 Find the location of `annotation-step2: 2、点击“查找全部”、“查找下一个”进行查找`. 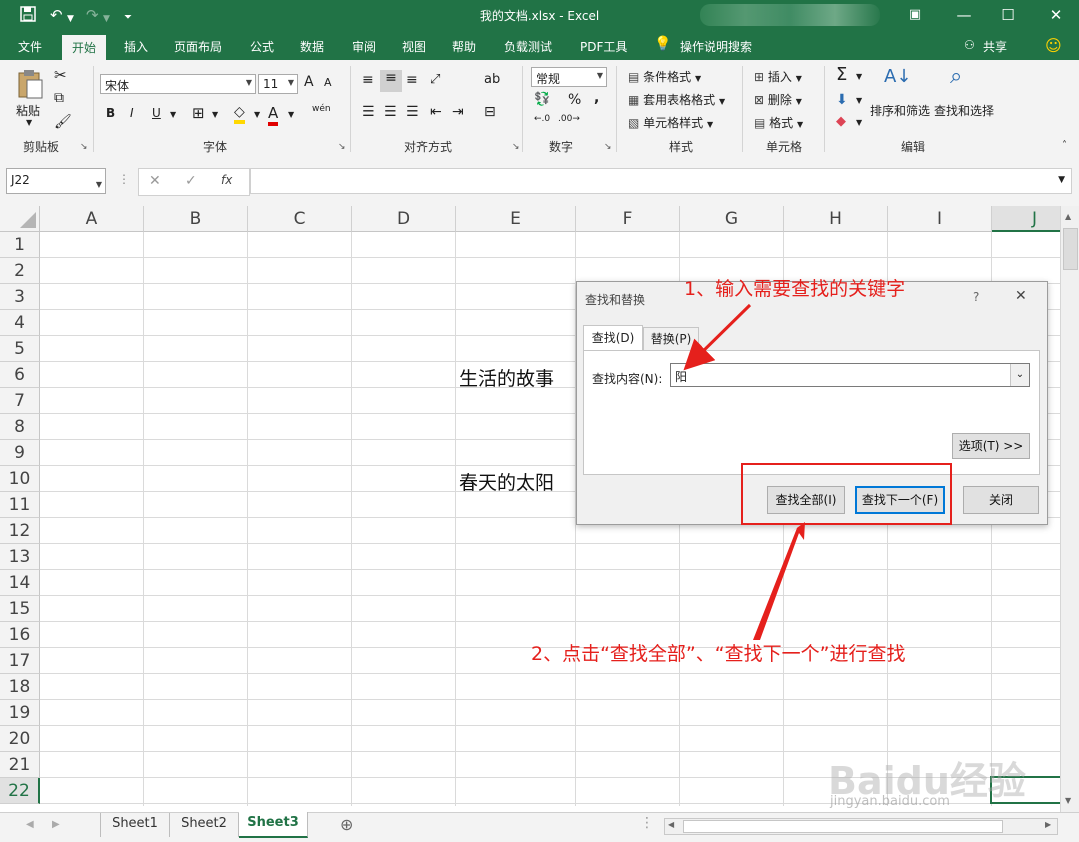

annotation-step2: 2、点击“查找全部”、“查找下一个”进行查找 is located at coordinates (718, 654).